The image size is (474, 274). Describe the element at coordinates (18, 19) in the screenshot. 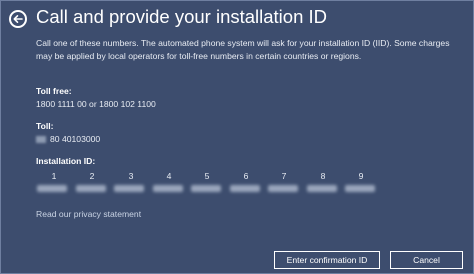

I see `back-arrow-icon` at that location.